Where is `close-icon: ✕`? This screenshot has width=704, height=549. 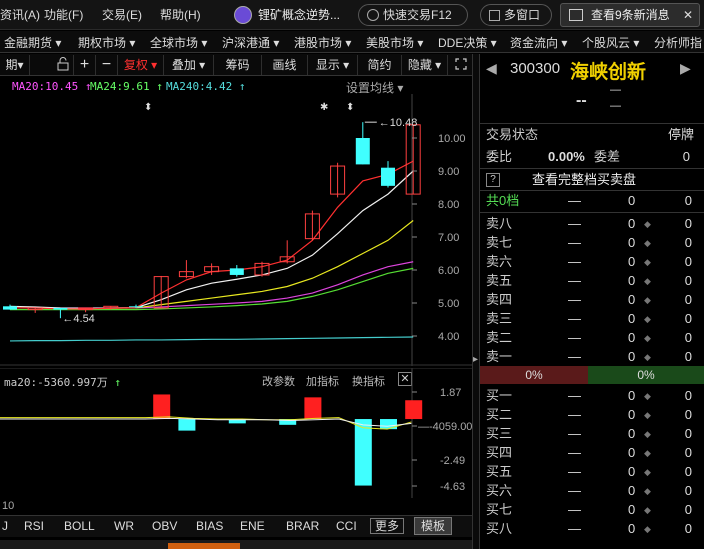 close-icon: ✕ is located at coordinates (688, 15).